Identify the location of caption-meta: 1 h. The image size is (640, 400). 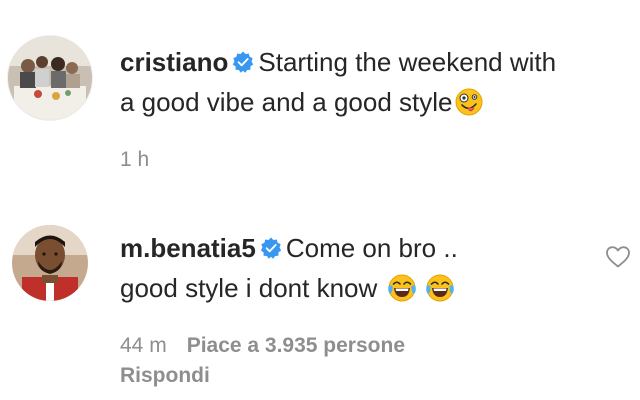
(144, 160).